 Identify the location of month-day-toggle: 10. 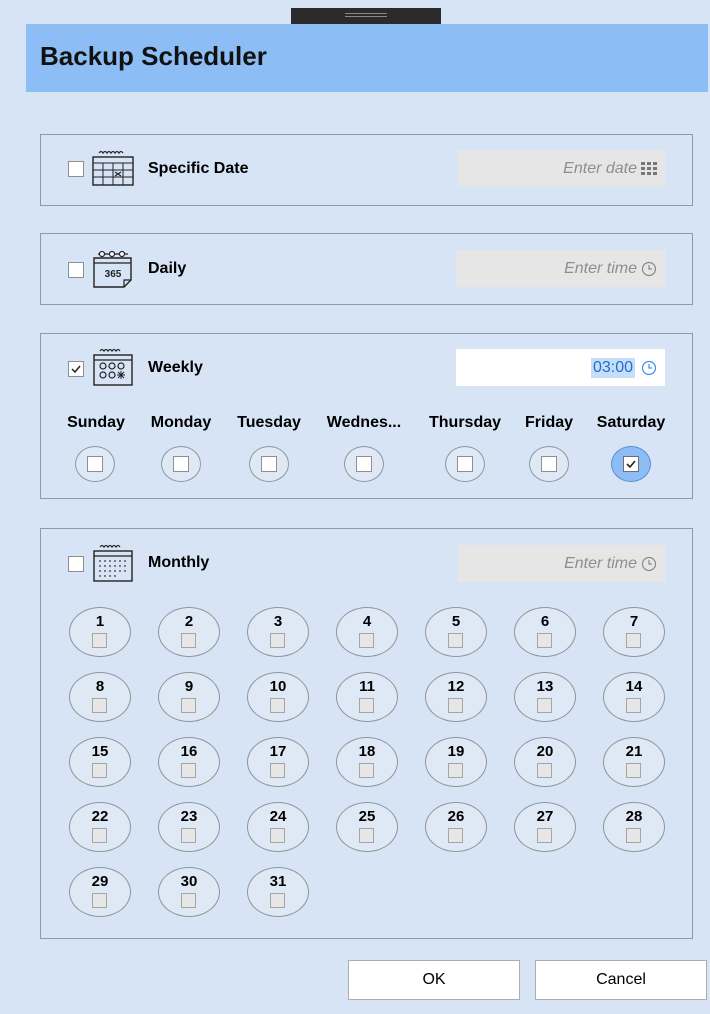
(278, 697).